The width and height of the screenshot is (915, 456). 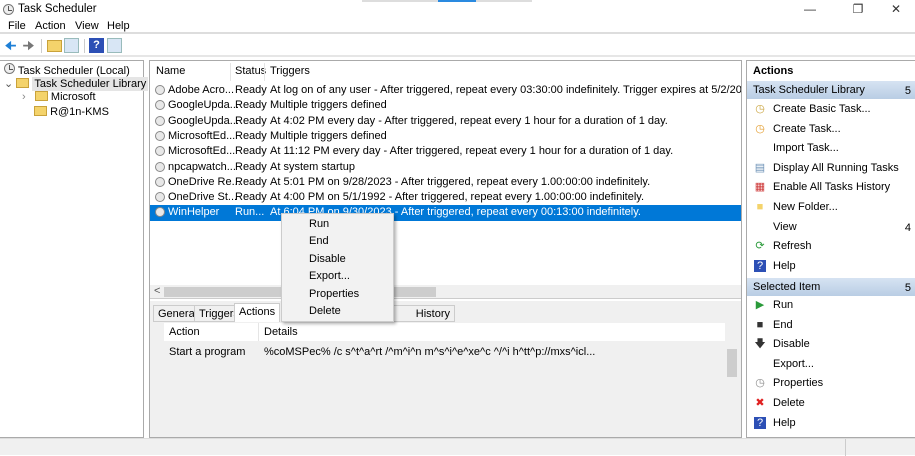 I want to click on submenu-arrow-icon: 4, so click(x=907, y=227).